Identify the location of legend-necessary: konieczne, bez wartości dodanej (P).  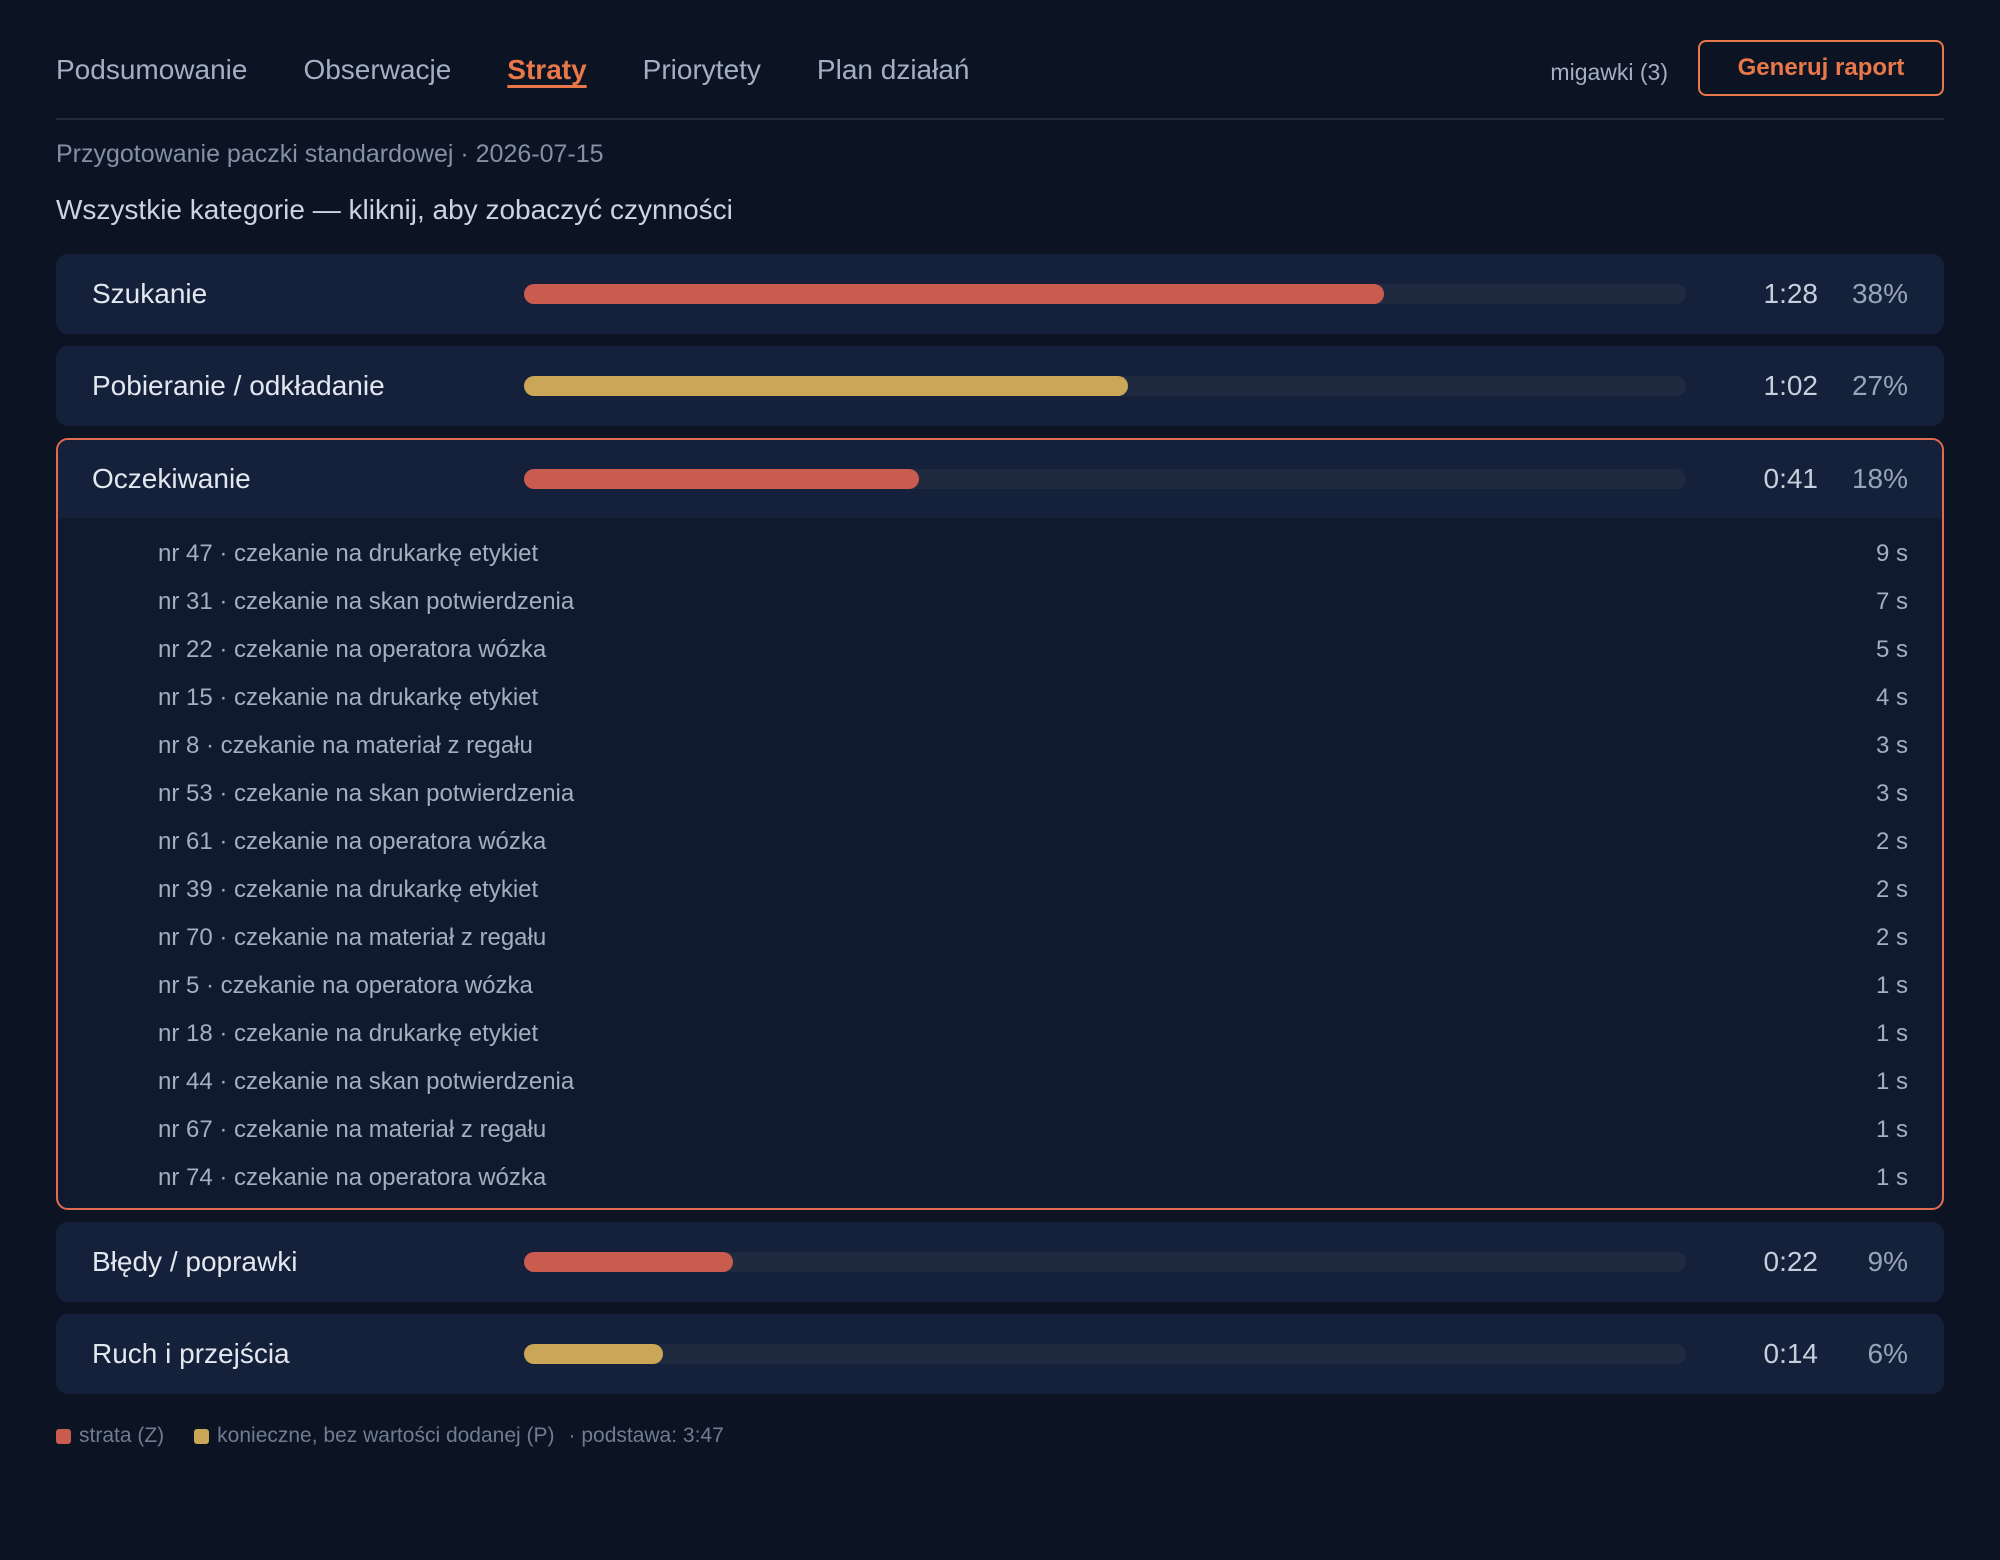
(374, 1436).